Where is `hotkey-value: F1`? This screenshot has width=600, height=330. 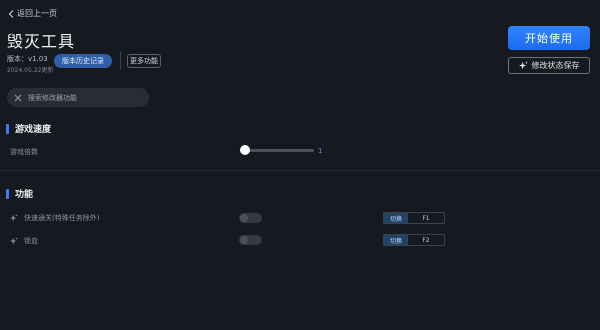
hotkey-value: F1 is located at coordinates (426, 218).